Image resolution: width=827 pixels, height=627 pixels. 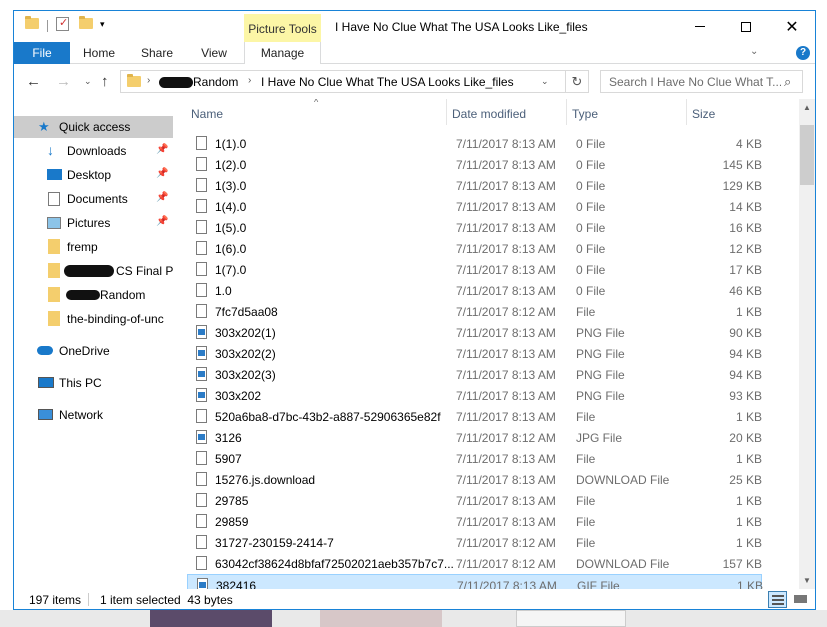 I want to click on tab-manage: Manage, so click(x=282, y=53).